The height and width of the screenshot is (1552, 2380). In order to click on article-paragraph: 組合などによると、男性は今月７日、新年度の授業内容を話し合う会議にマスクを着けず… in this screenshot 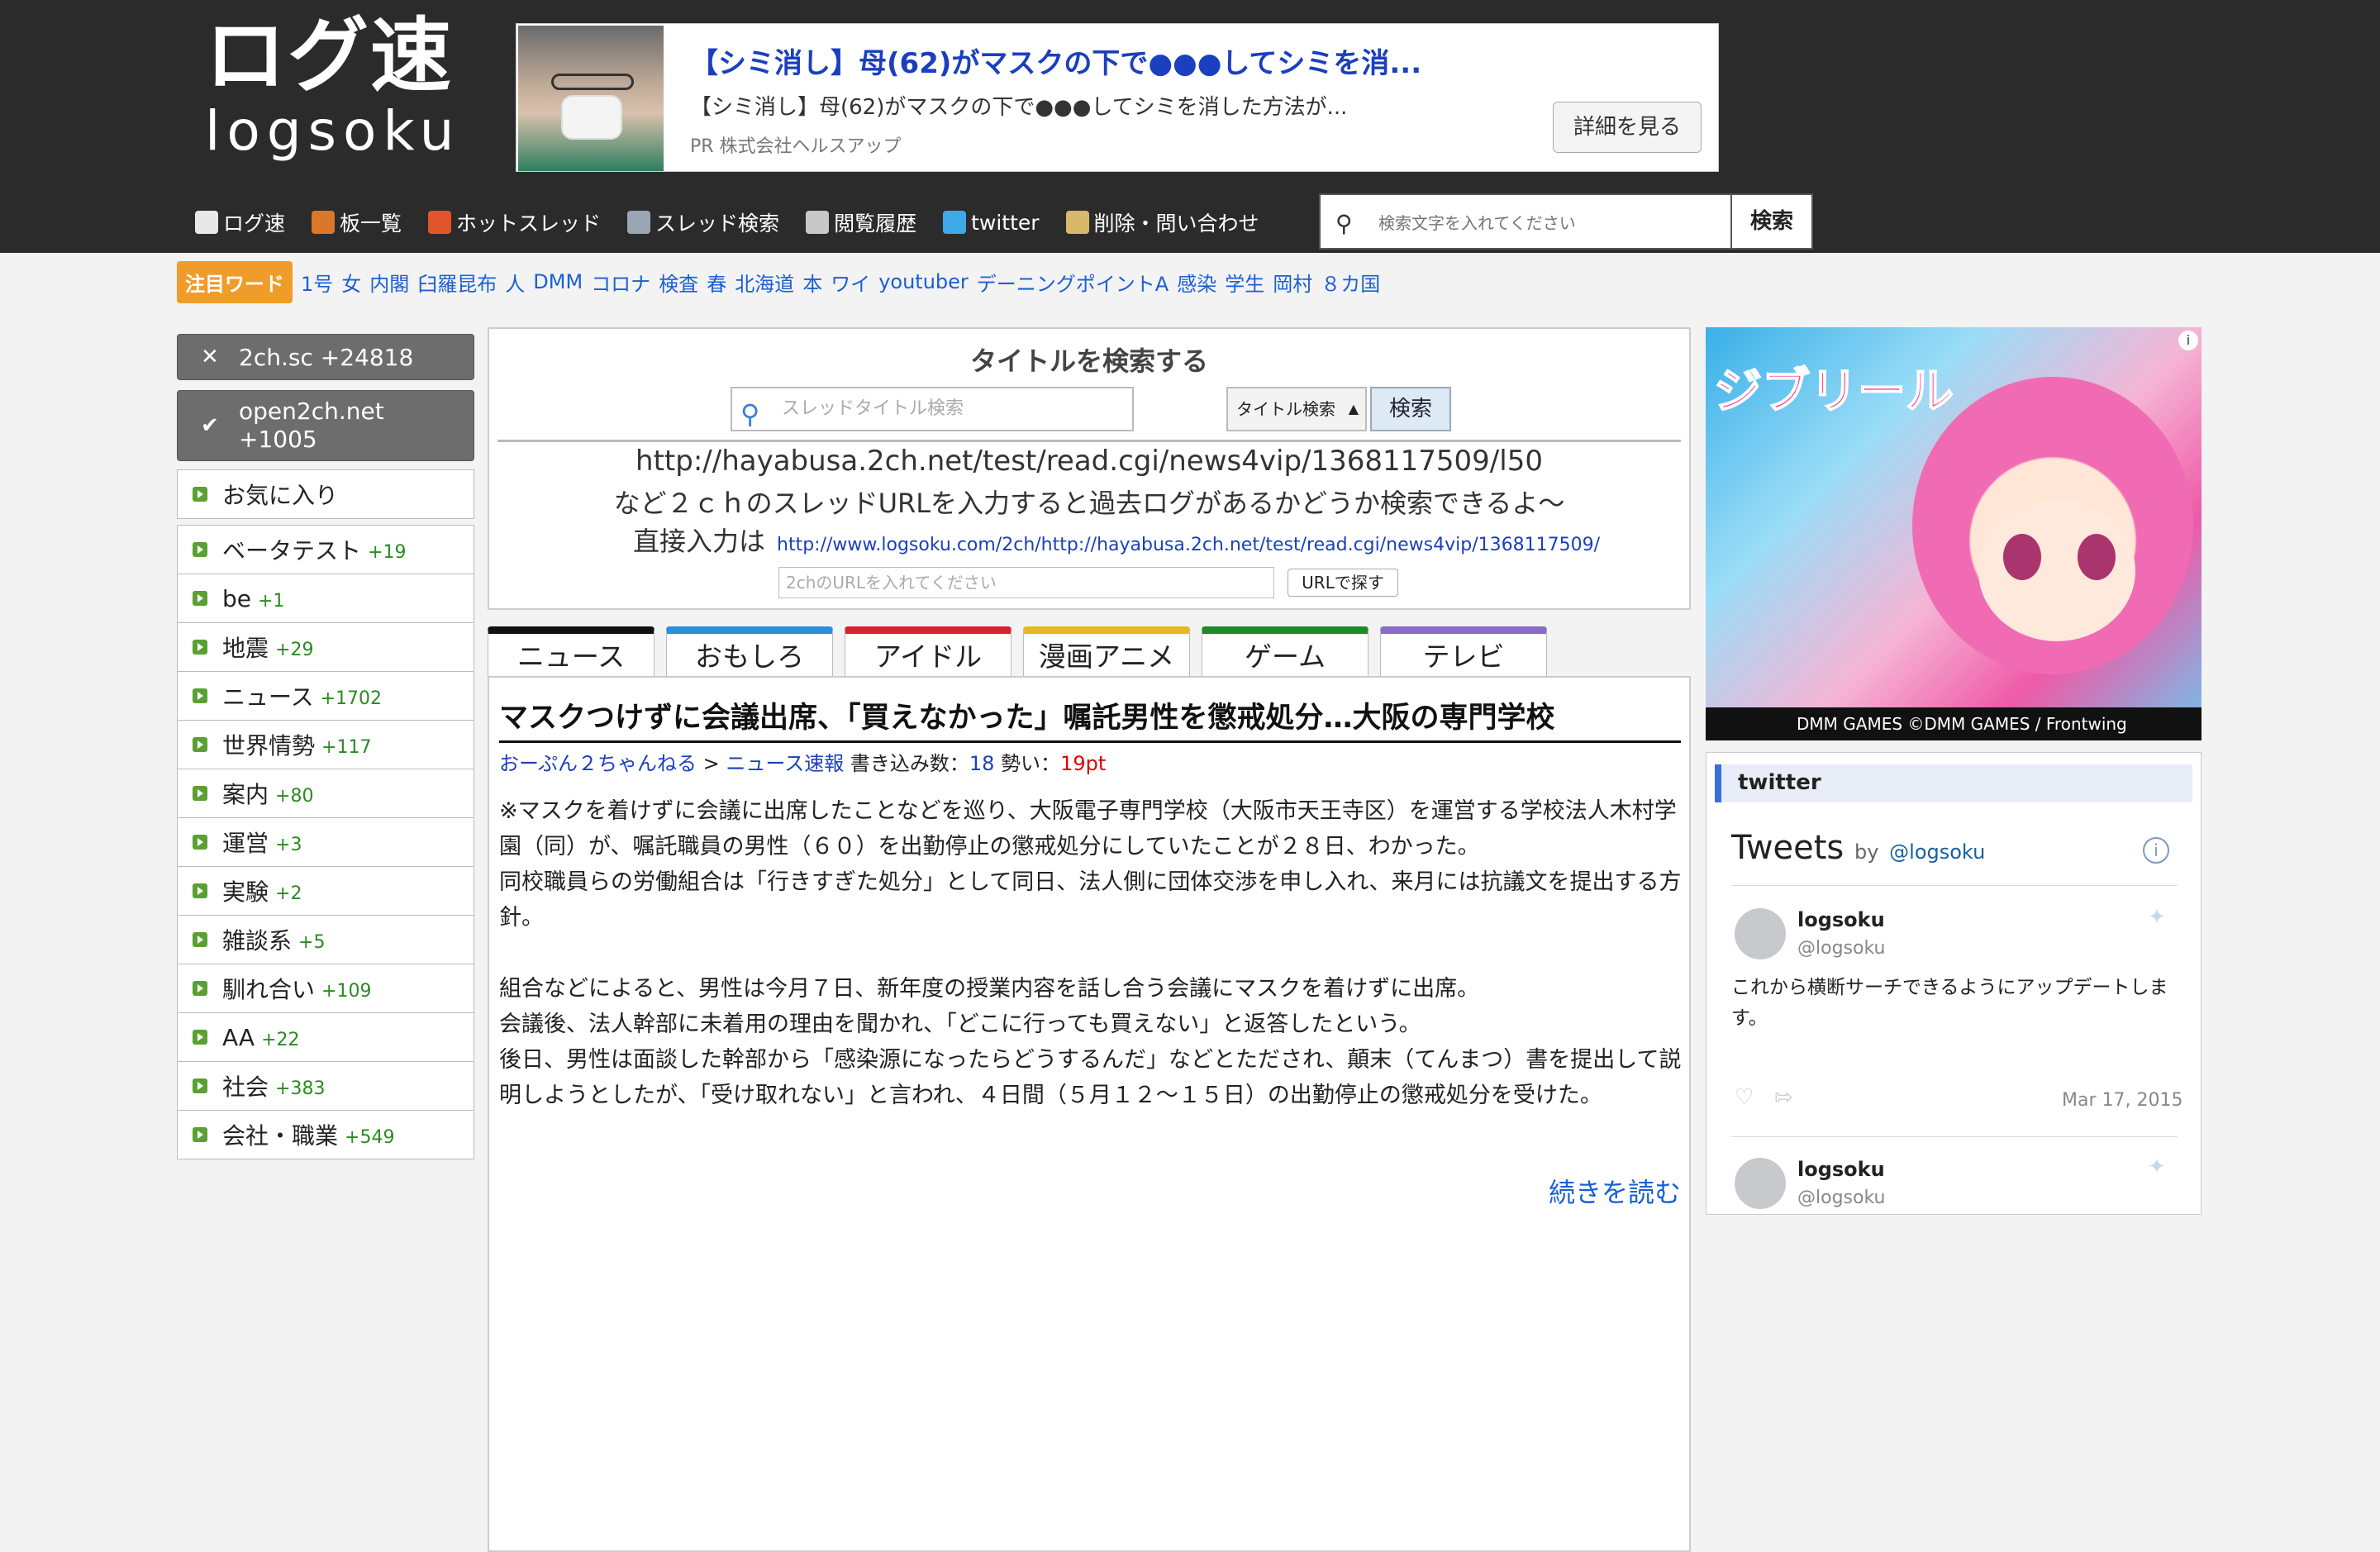, I will do `click(989, 989)`.